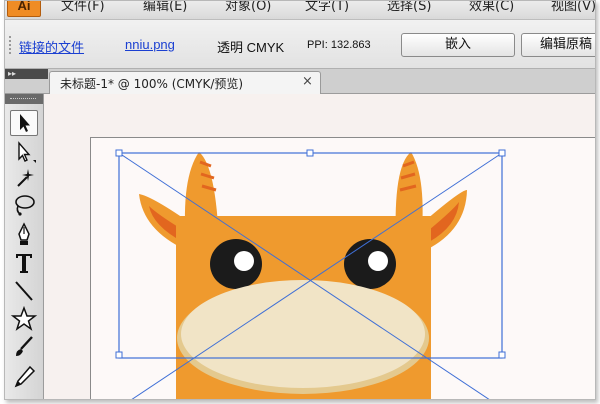 The height and width of the screenshot is (404, 600). I want to click on app-logo: Ai, so click(24, 9).